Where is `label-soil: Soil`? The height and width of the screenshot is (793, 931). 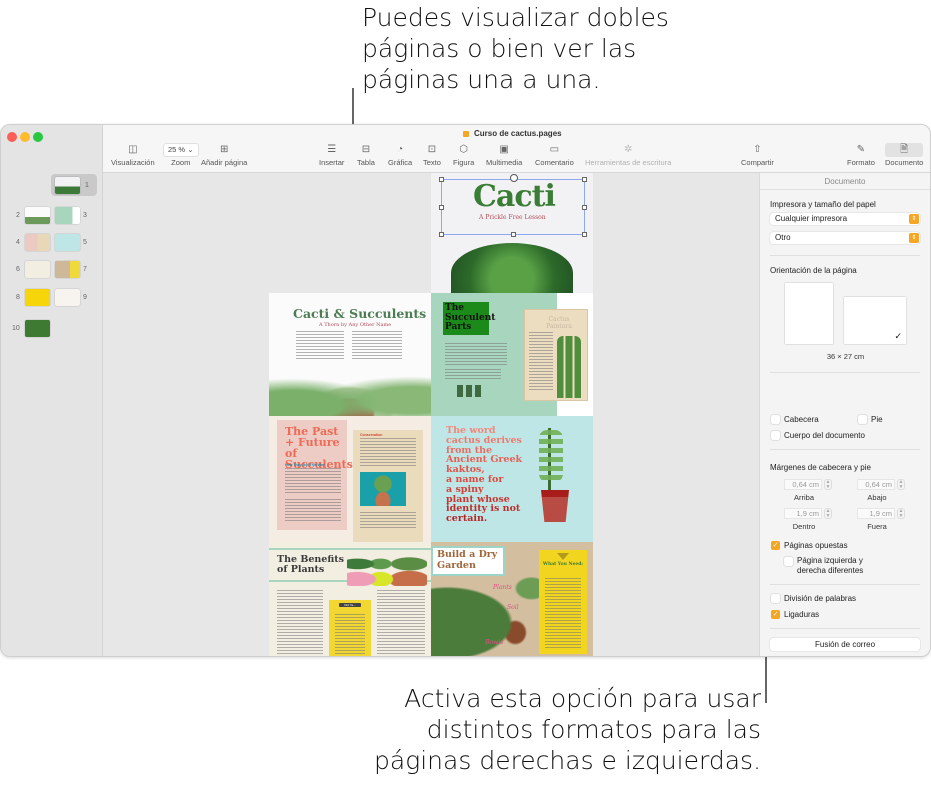
label-soil: Soil is located at coordinates (513, 607).